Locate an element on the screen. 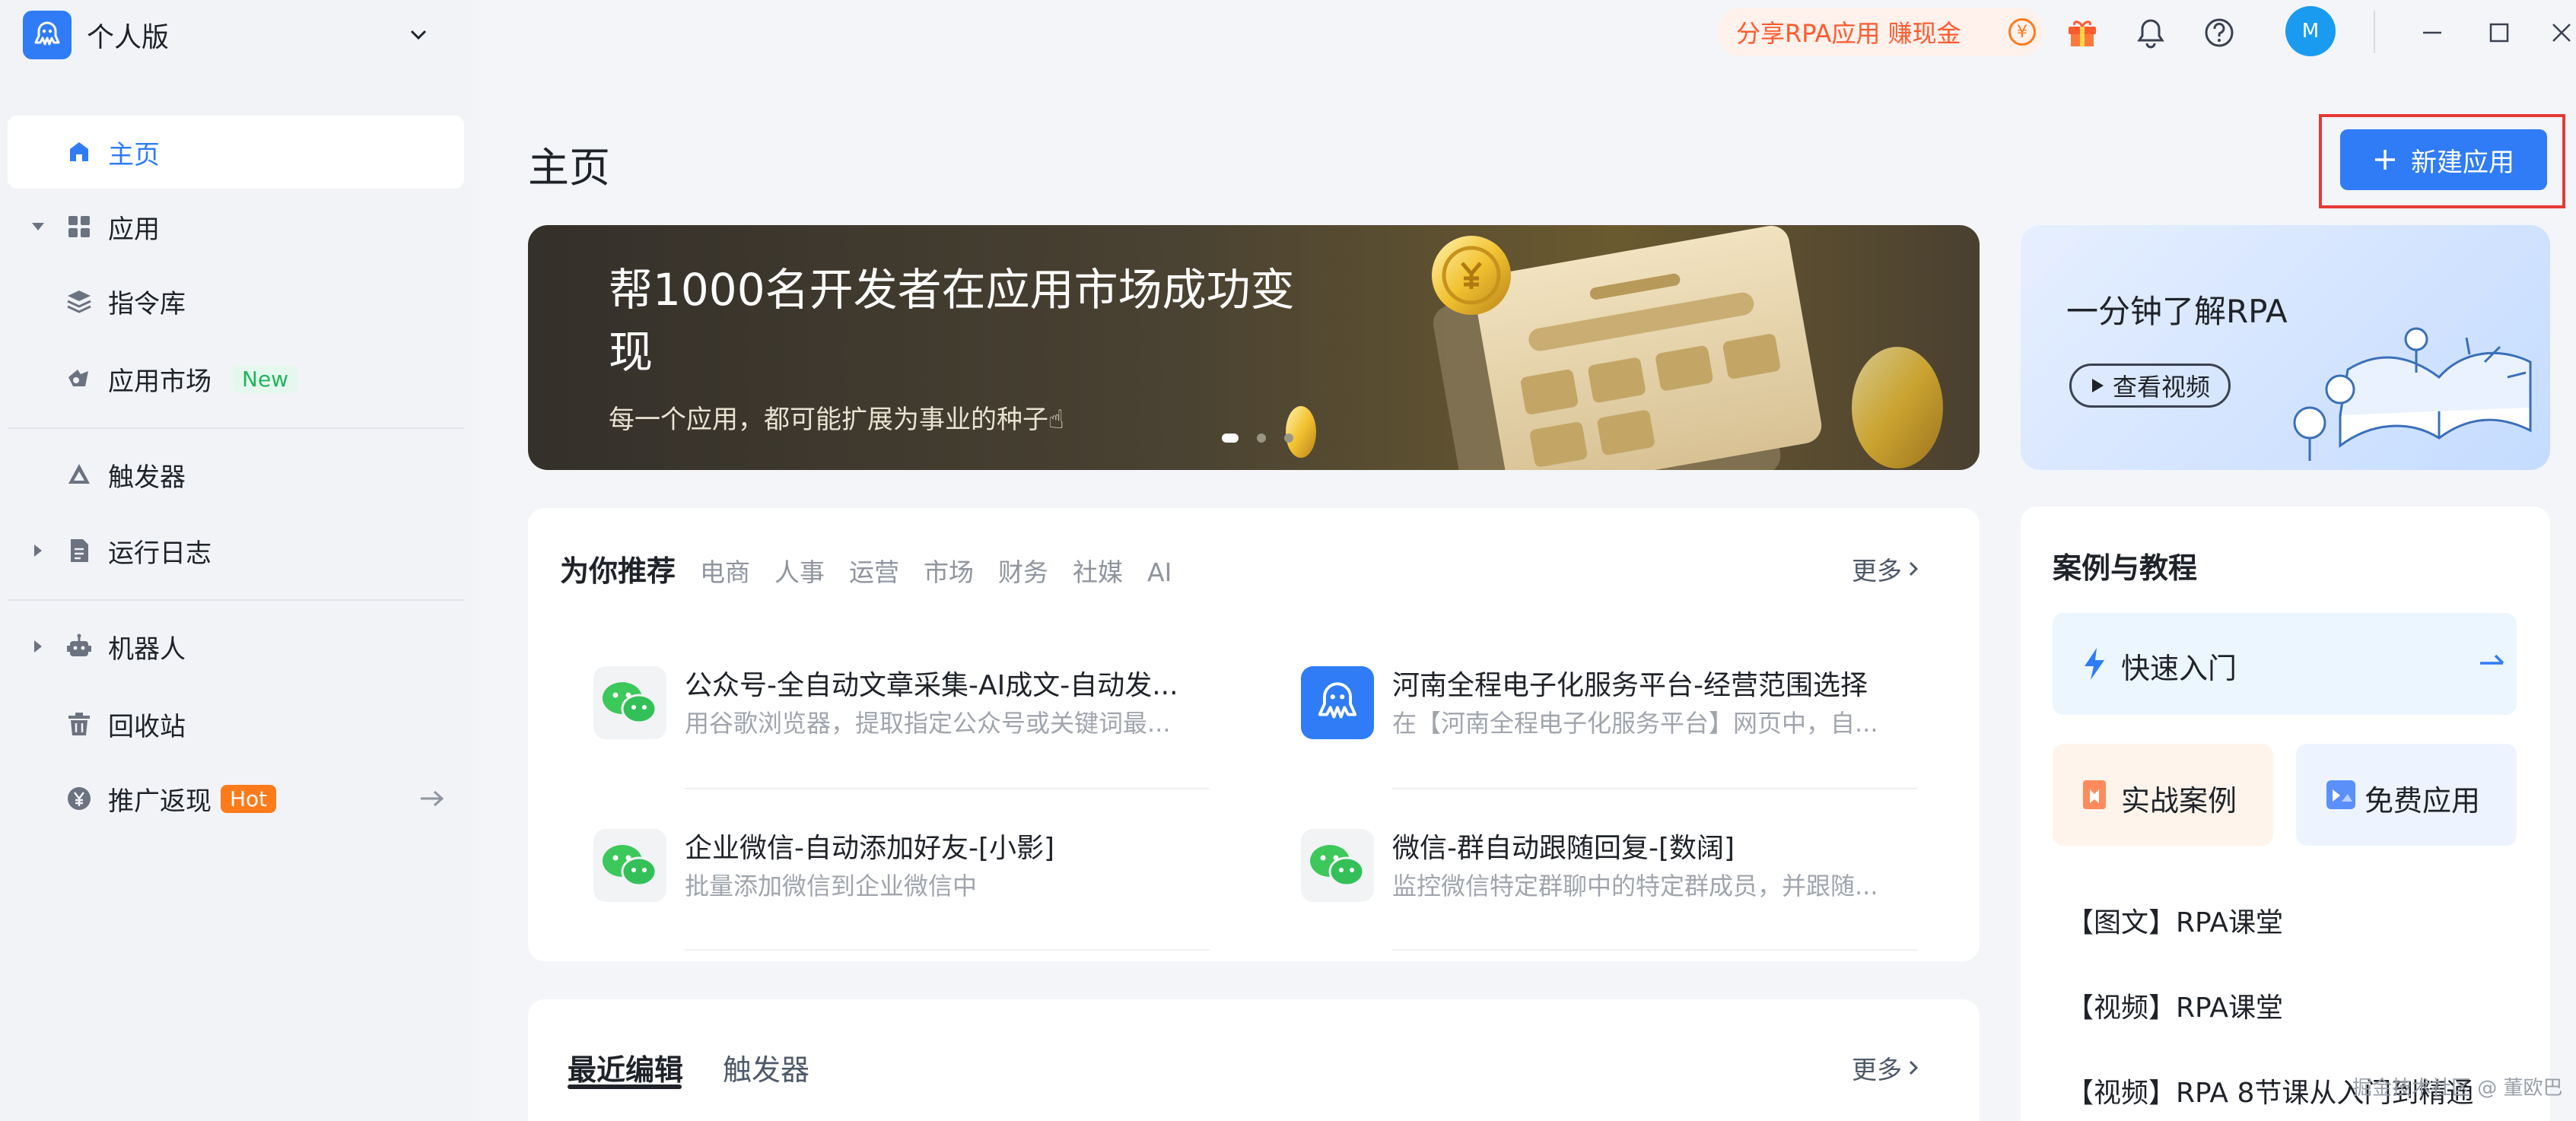  chevron-down-icon is located at coordinates (418, 35).